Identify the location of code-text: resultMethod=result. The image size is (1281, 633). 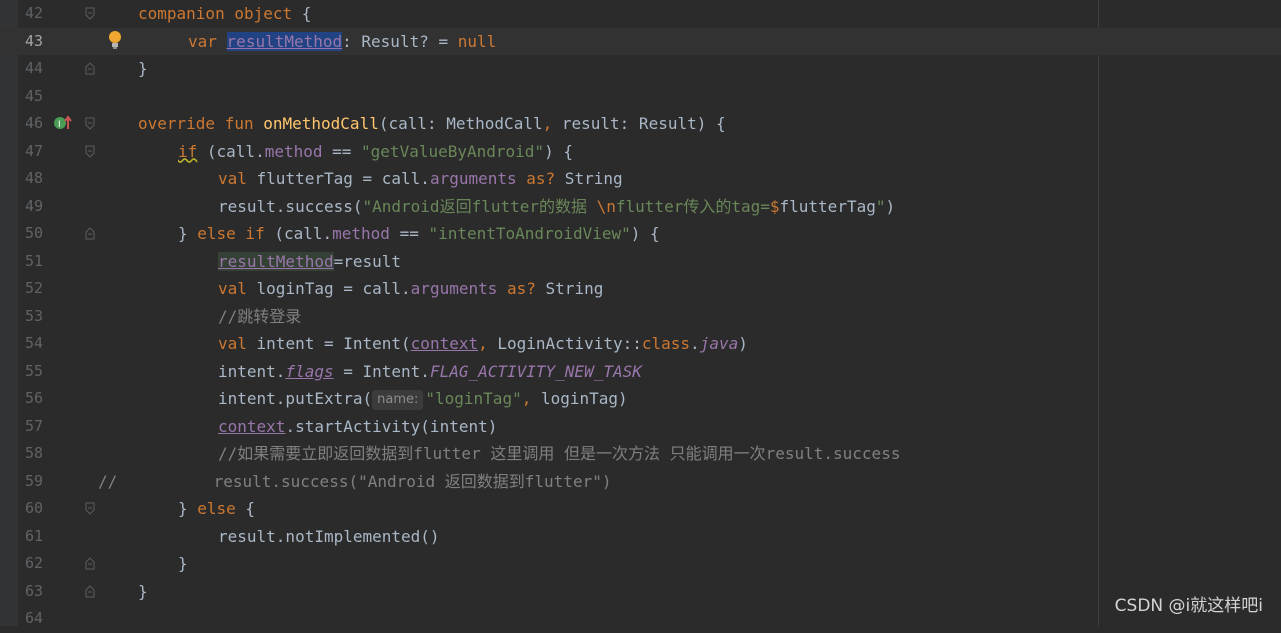
(310, 261).